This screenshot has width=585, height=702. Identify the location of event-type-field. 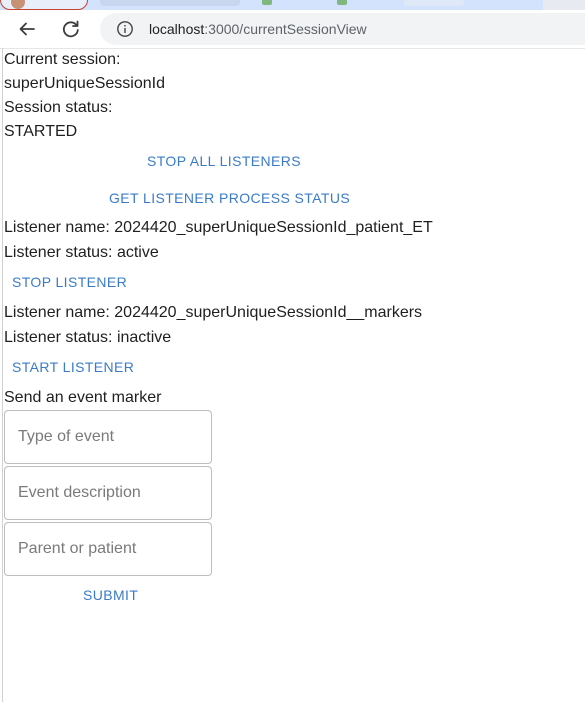
(108, 437).